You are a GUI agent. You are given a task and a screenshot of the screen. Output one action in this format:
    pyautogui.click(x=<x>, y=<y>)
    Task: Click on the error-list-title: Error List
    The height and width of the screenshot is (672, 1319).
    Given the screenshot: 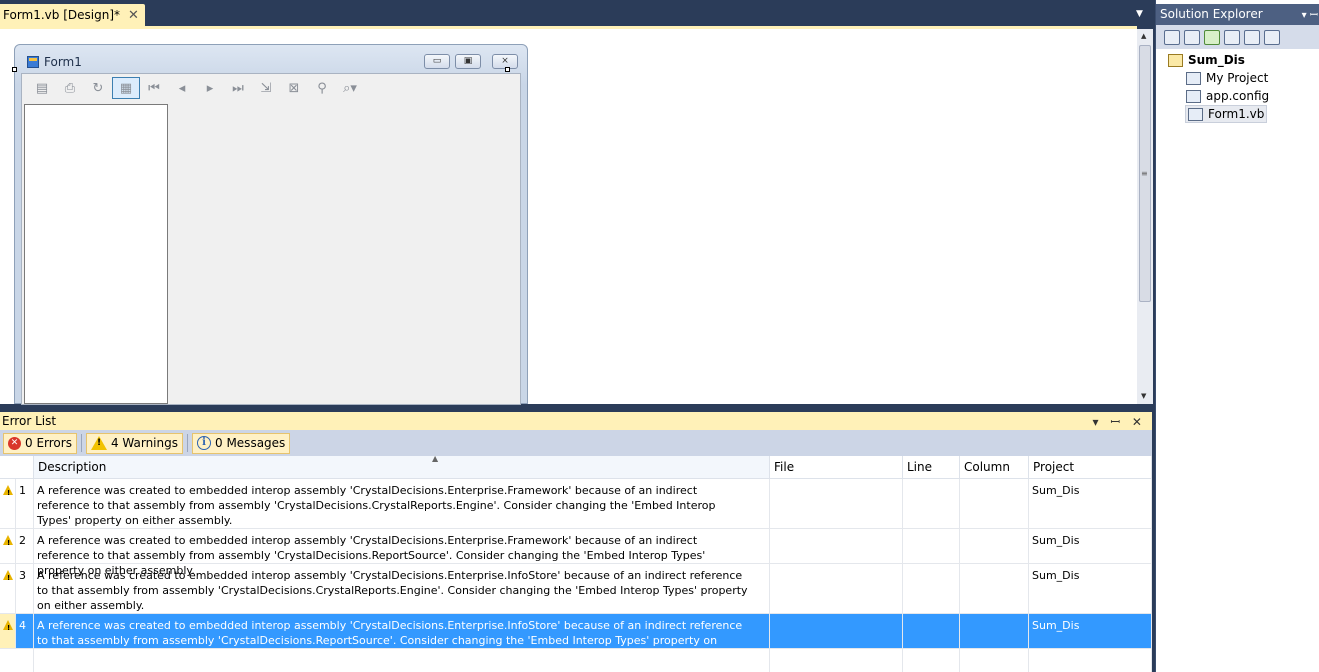 What is the action you would take?
    pyautogui.click(x=29, y=421)
    